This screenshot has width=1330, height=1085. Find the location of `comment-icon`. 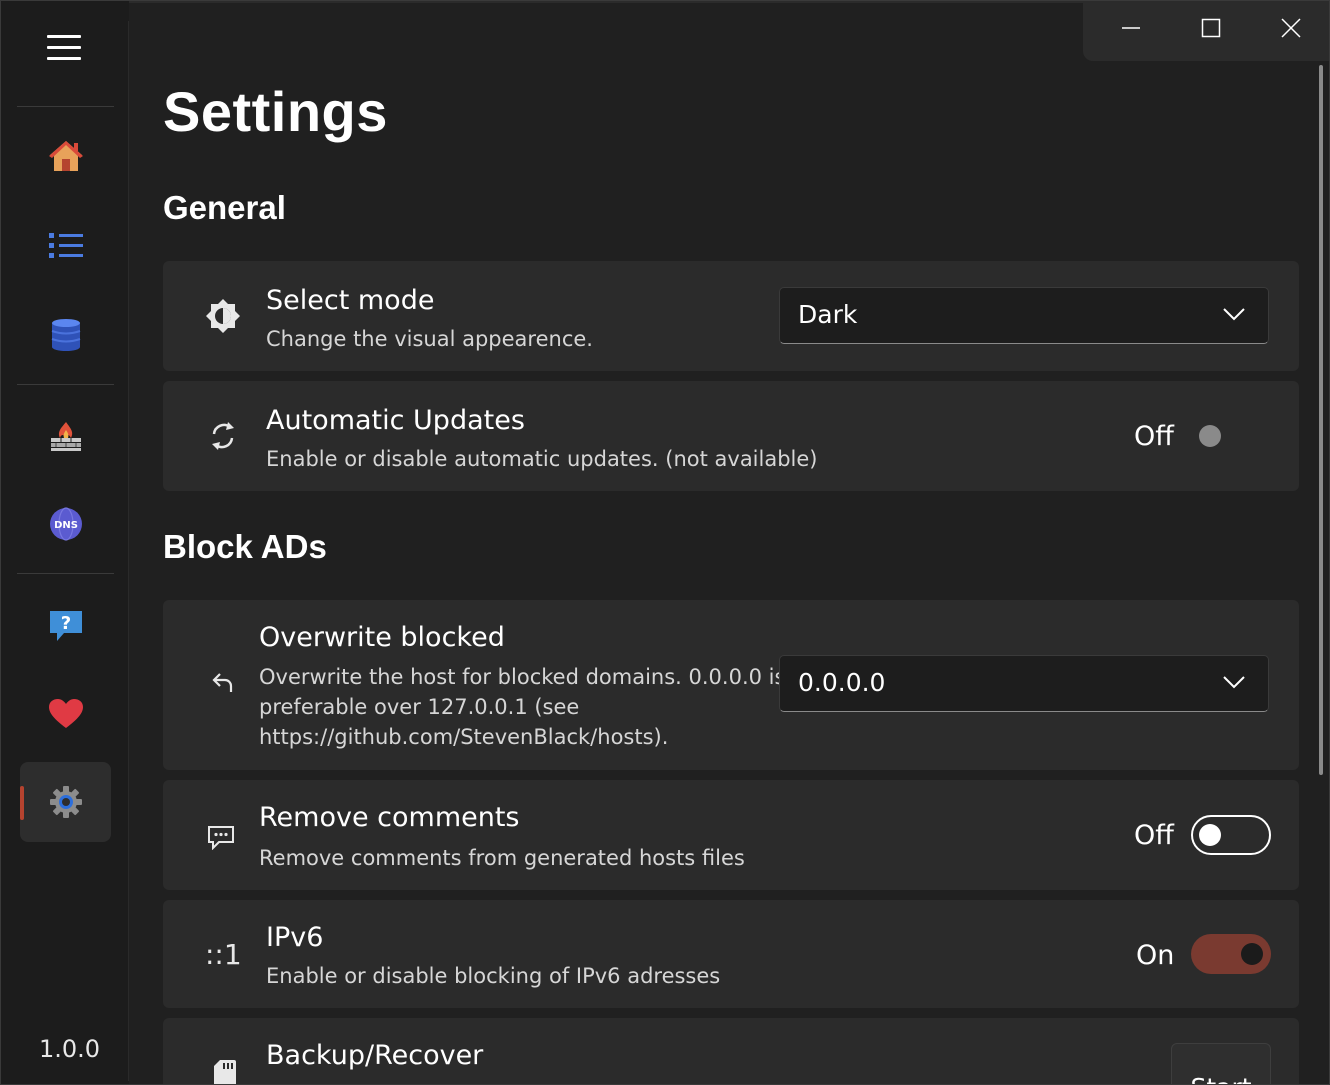

comment-icon is located at coordinates (221, 837).